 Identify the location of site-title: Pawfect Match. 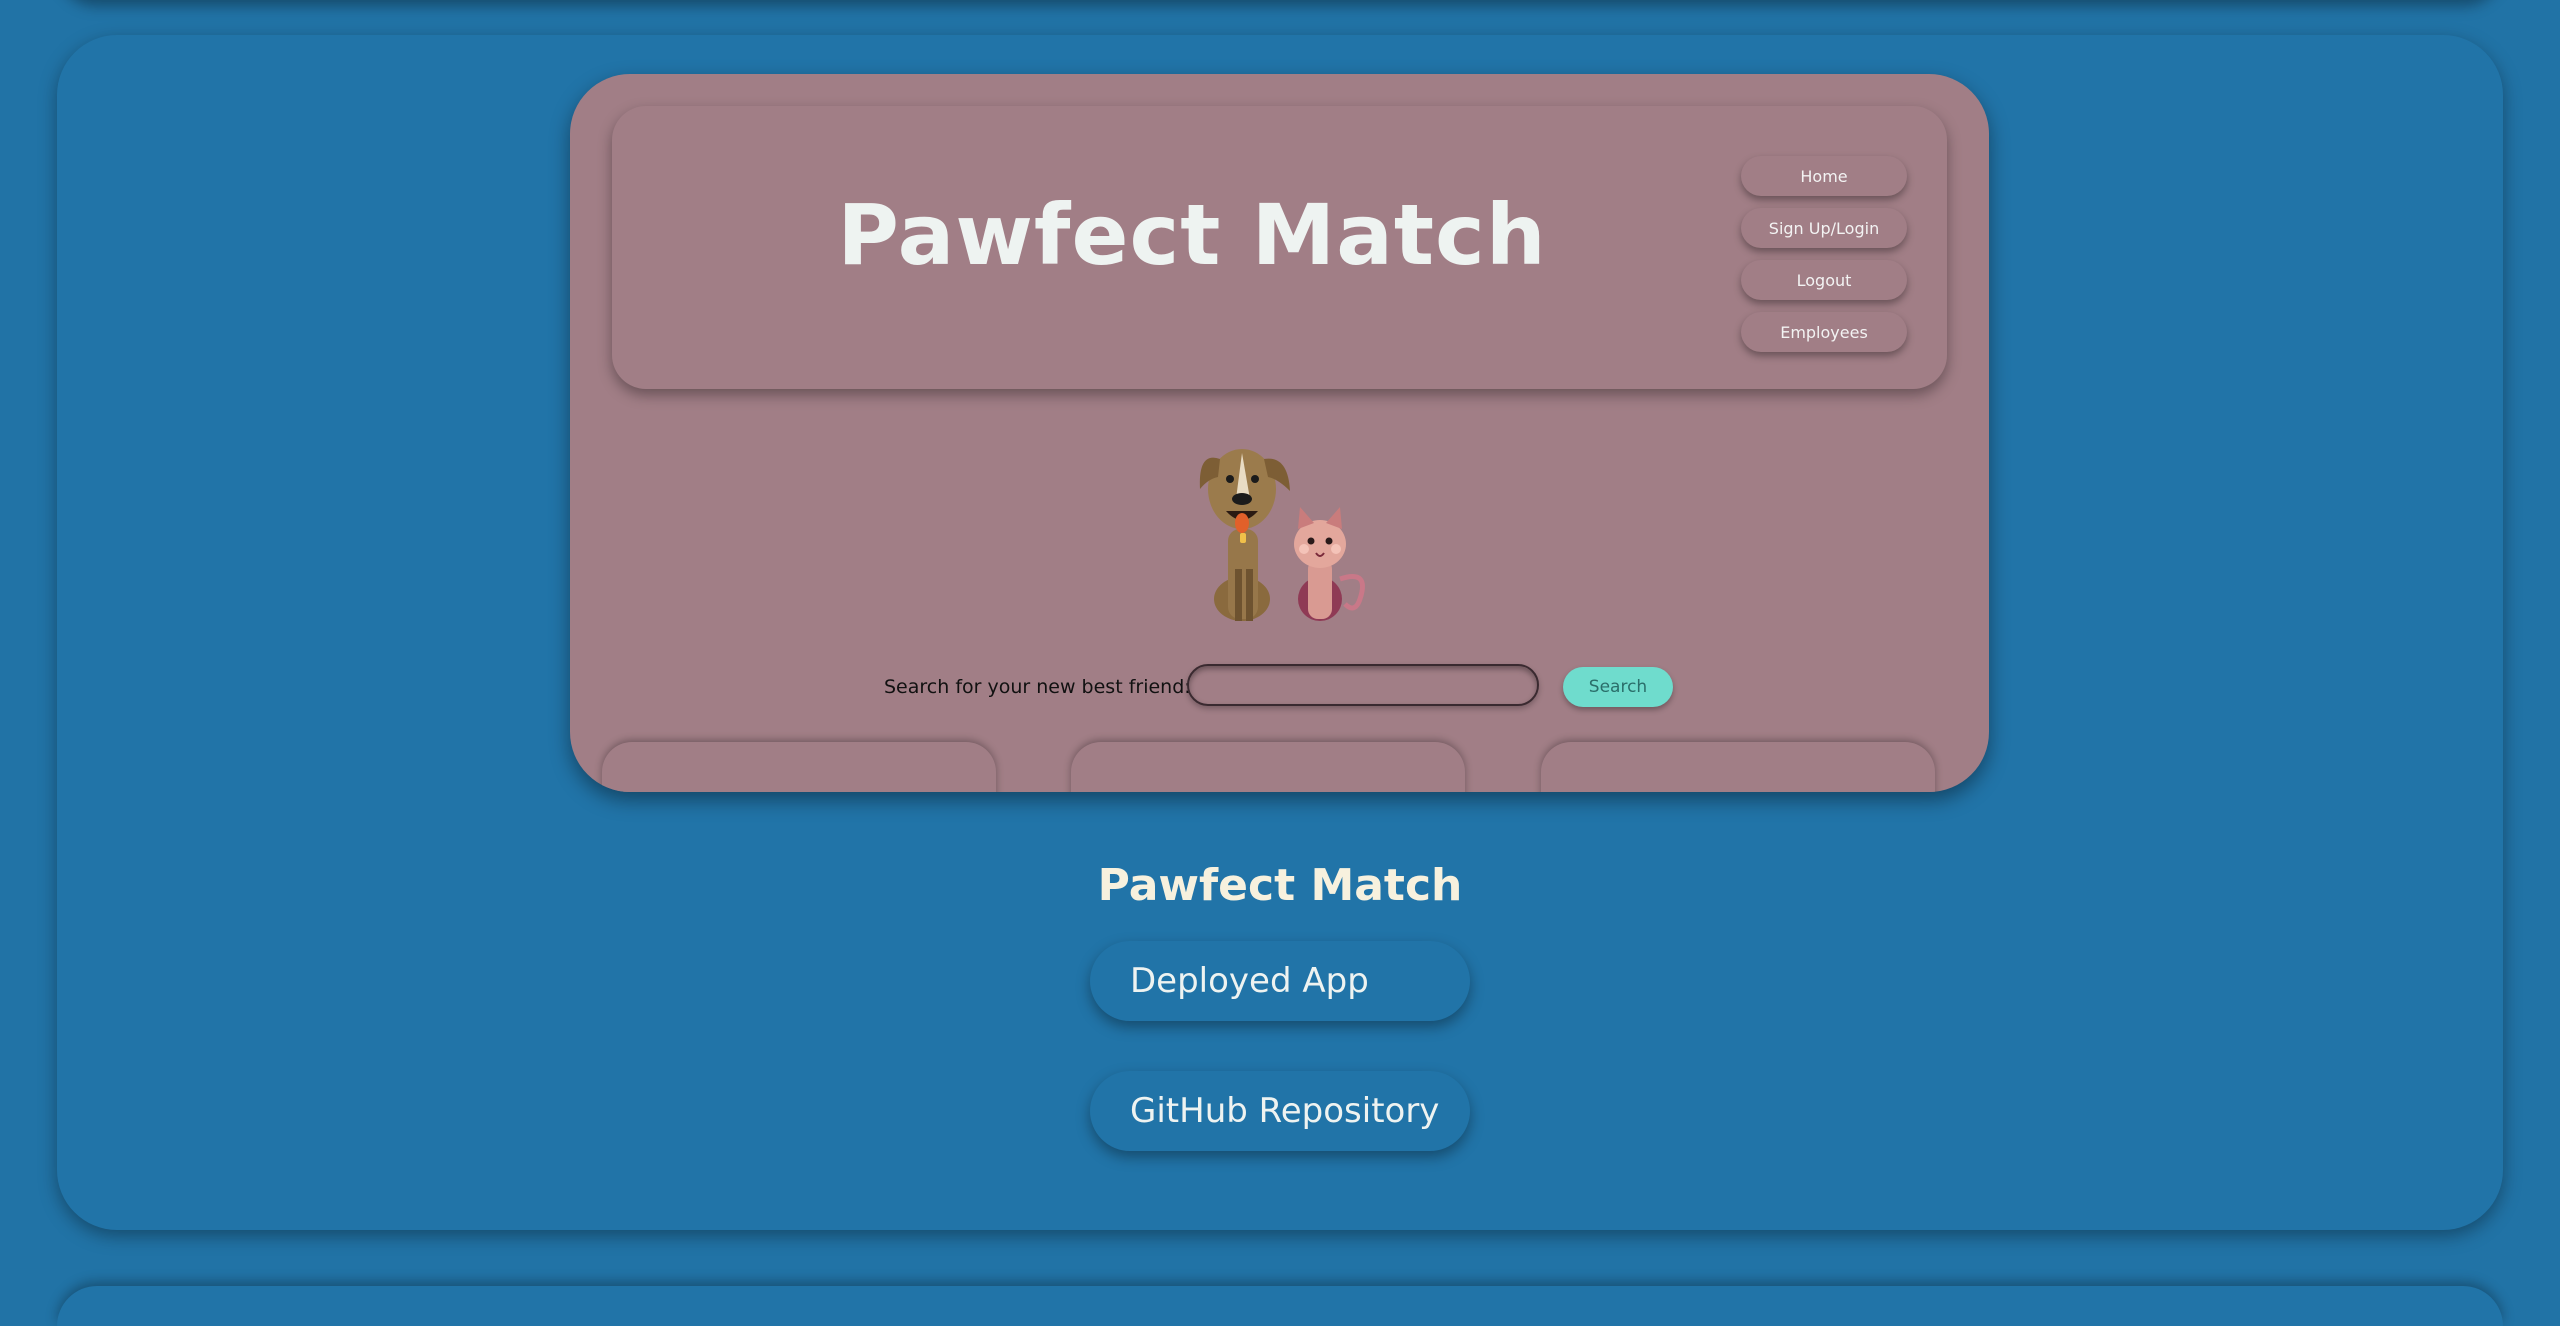
(1192, 235).